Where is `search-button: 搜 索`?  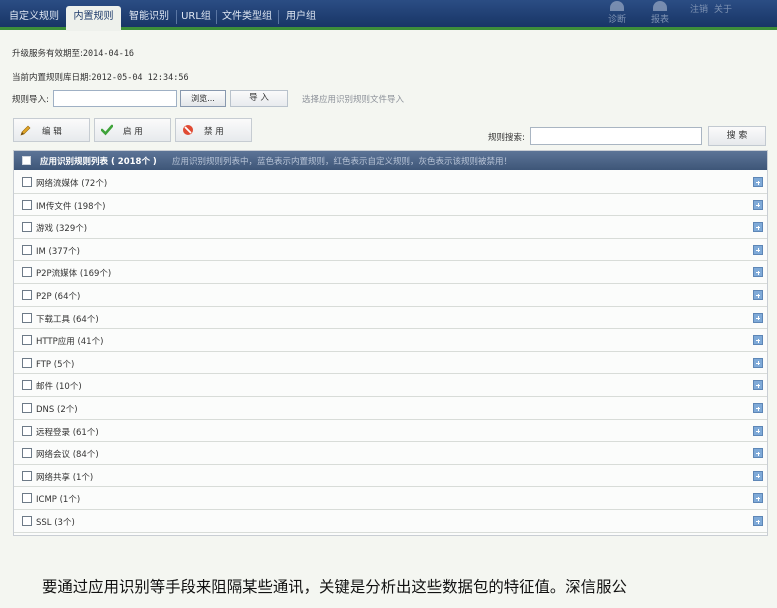 search-button: 搜 索 is located at coordinates (737, 136).